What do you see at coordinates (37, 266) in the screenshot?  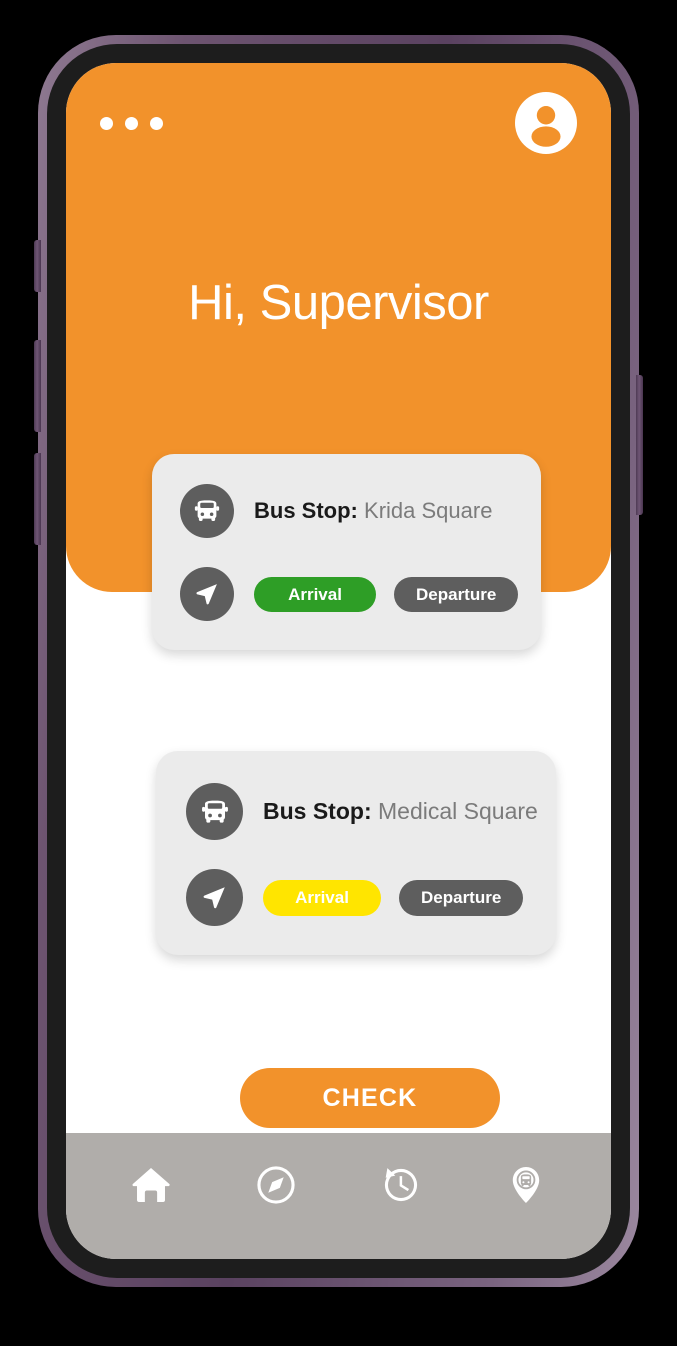 I see `silent-switch-button` at bounding box center [37, 266].